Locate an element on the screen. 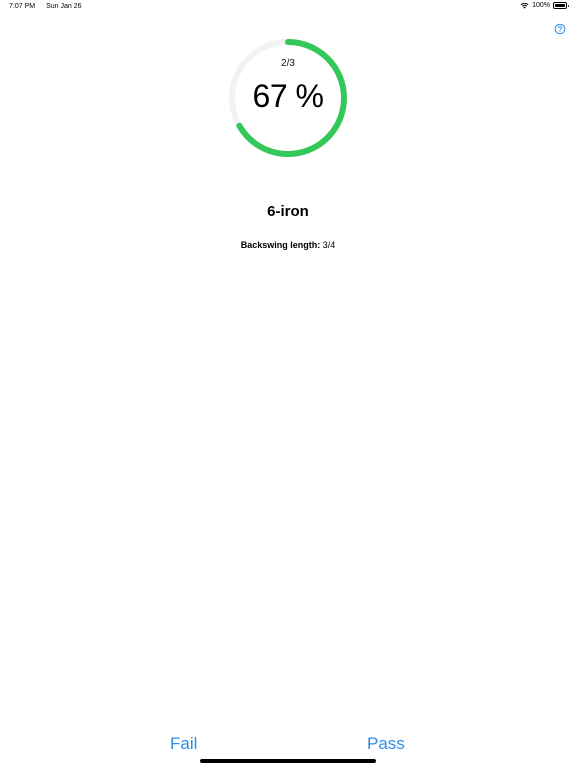  club-title: 6-iron is located at coordinates (288, 211).